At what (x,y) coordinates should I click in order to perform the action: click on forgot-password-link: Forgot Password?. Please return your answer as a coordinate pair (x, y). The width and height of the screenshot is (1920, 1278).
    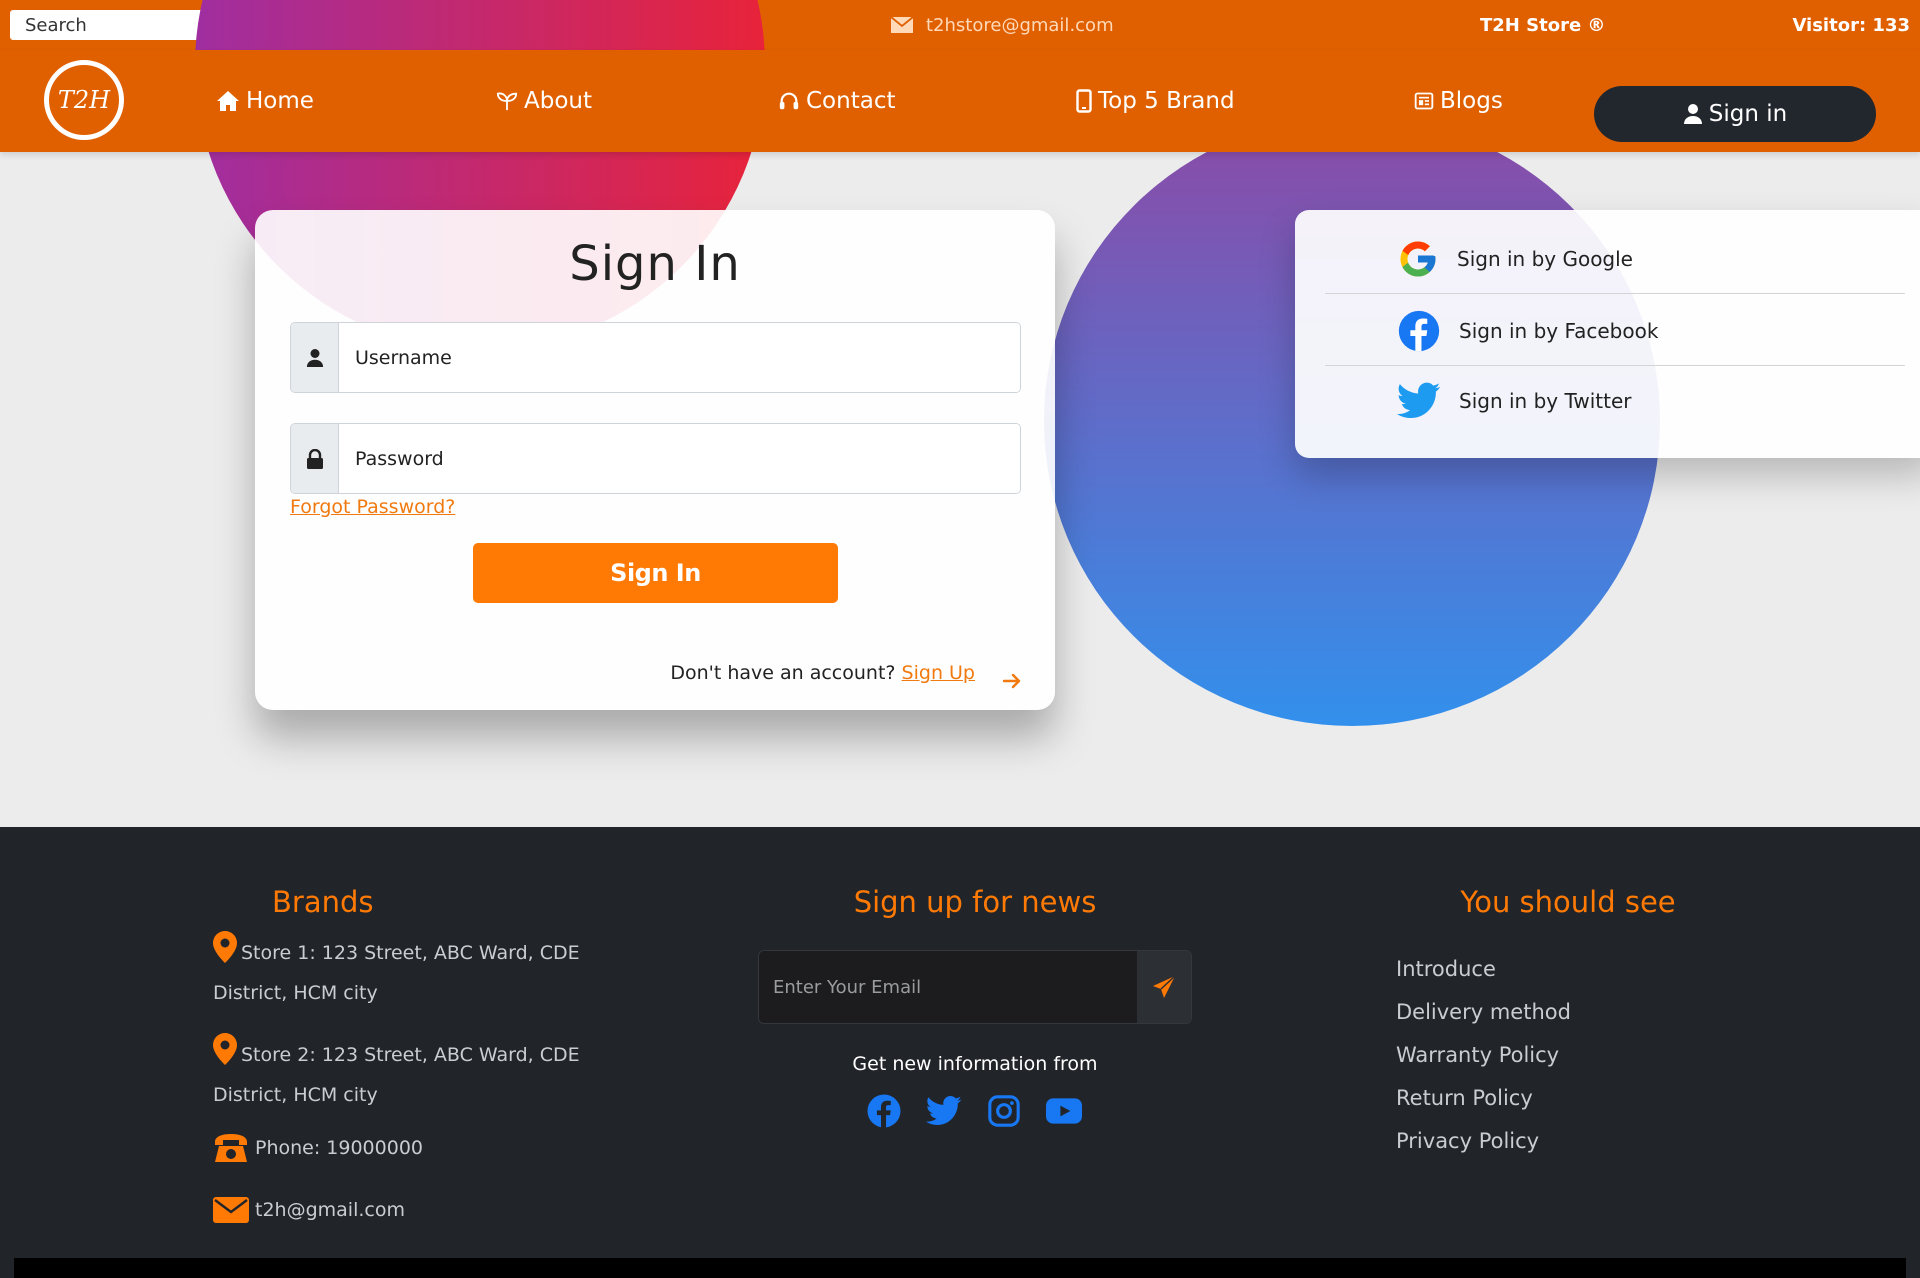
    Looking at the image, I should click on (372, 507).